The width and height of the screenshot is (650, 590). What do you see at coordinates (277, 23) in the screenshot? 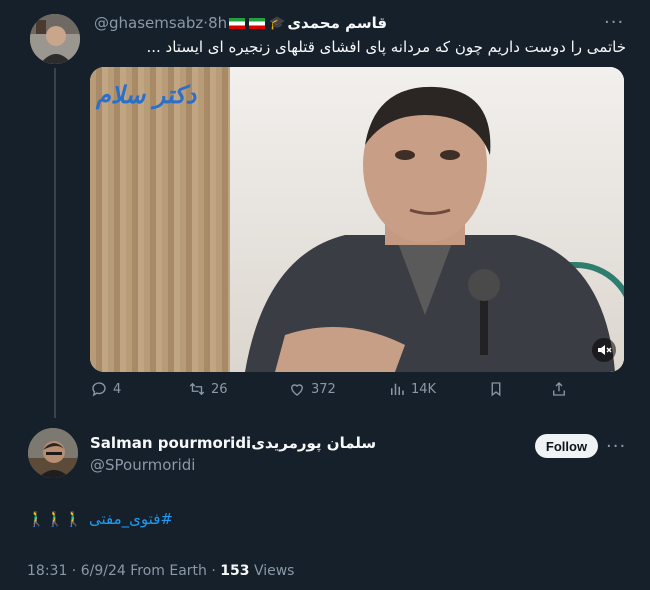
I see `graduation-cap-icon: 🎓` at bounding box center [277, 23].